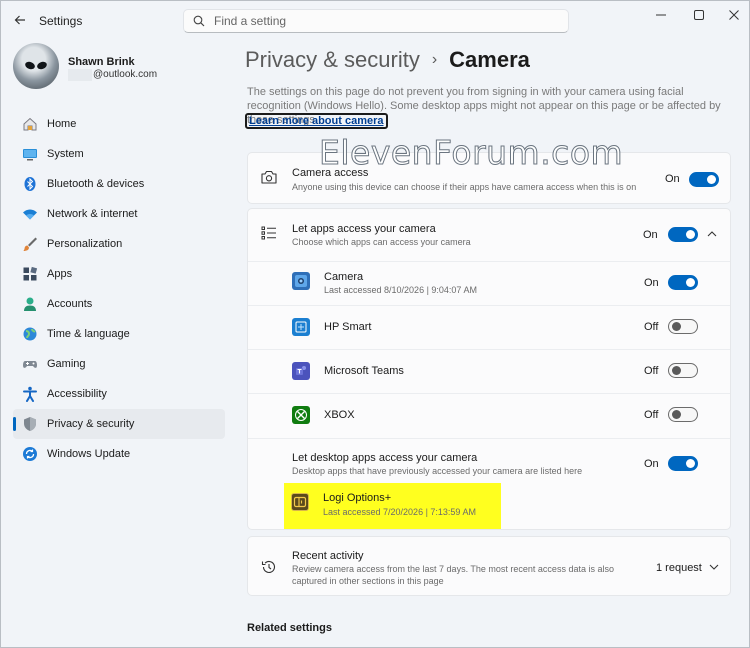 This screenshot has width=750, height=648. Describe the element at coordinates (268, 233) in the screenshot. I see `list-icon` at that location.